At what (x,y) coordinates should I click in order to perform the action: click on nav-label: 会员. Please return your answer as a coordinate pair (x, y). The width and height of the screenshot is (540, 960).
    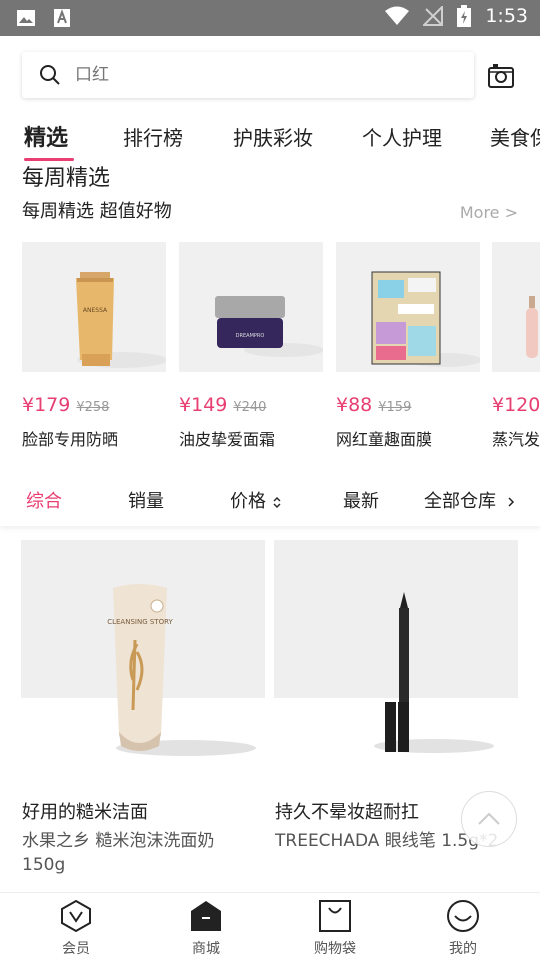
    Looking at the image, I should click on (76, 949).